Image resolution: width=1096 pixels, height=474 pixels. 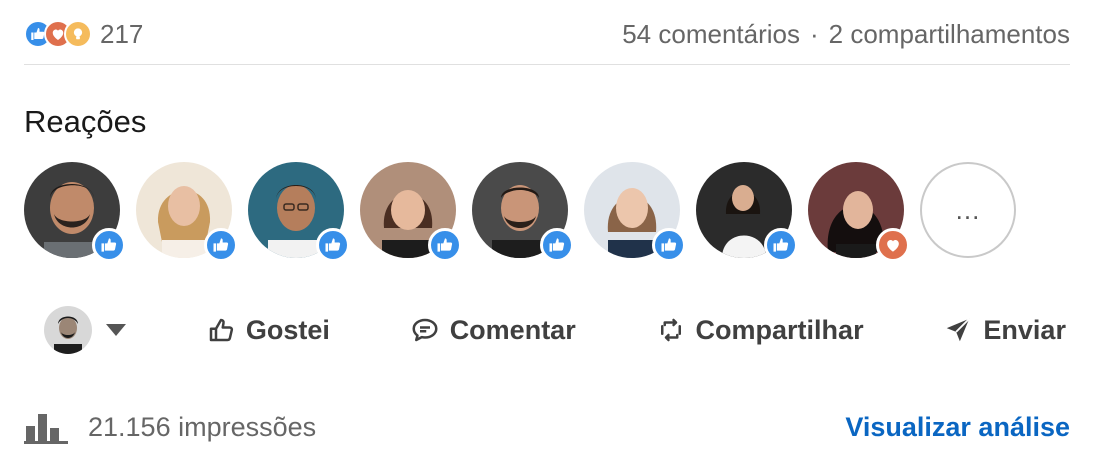 What do you see at coordinates (425, 330) in the screenshot?
I see `comment-icon` at bounding box center [425, 330].